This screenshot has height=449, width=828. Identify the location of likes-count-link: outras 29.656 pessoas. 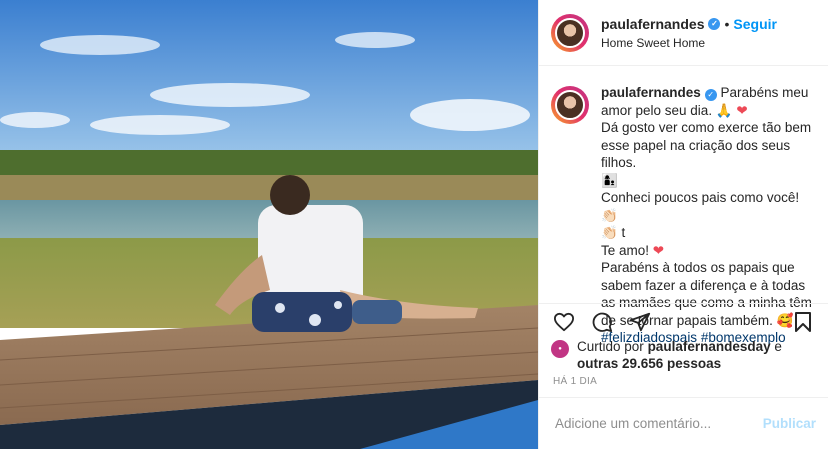
(649, 363).